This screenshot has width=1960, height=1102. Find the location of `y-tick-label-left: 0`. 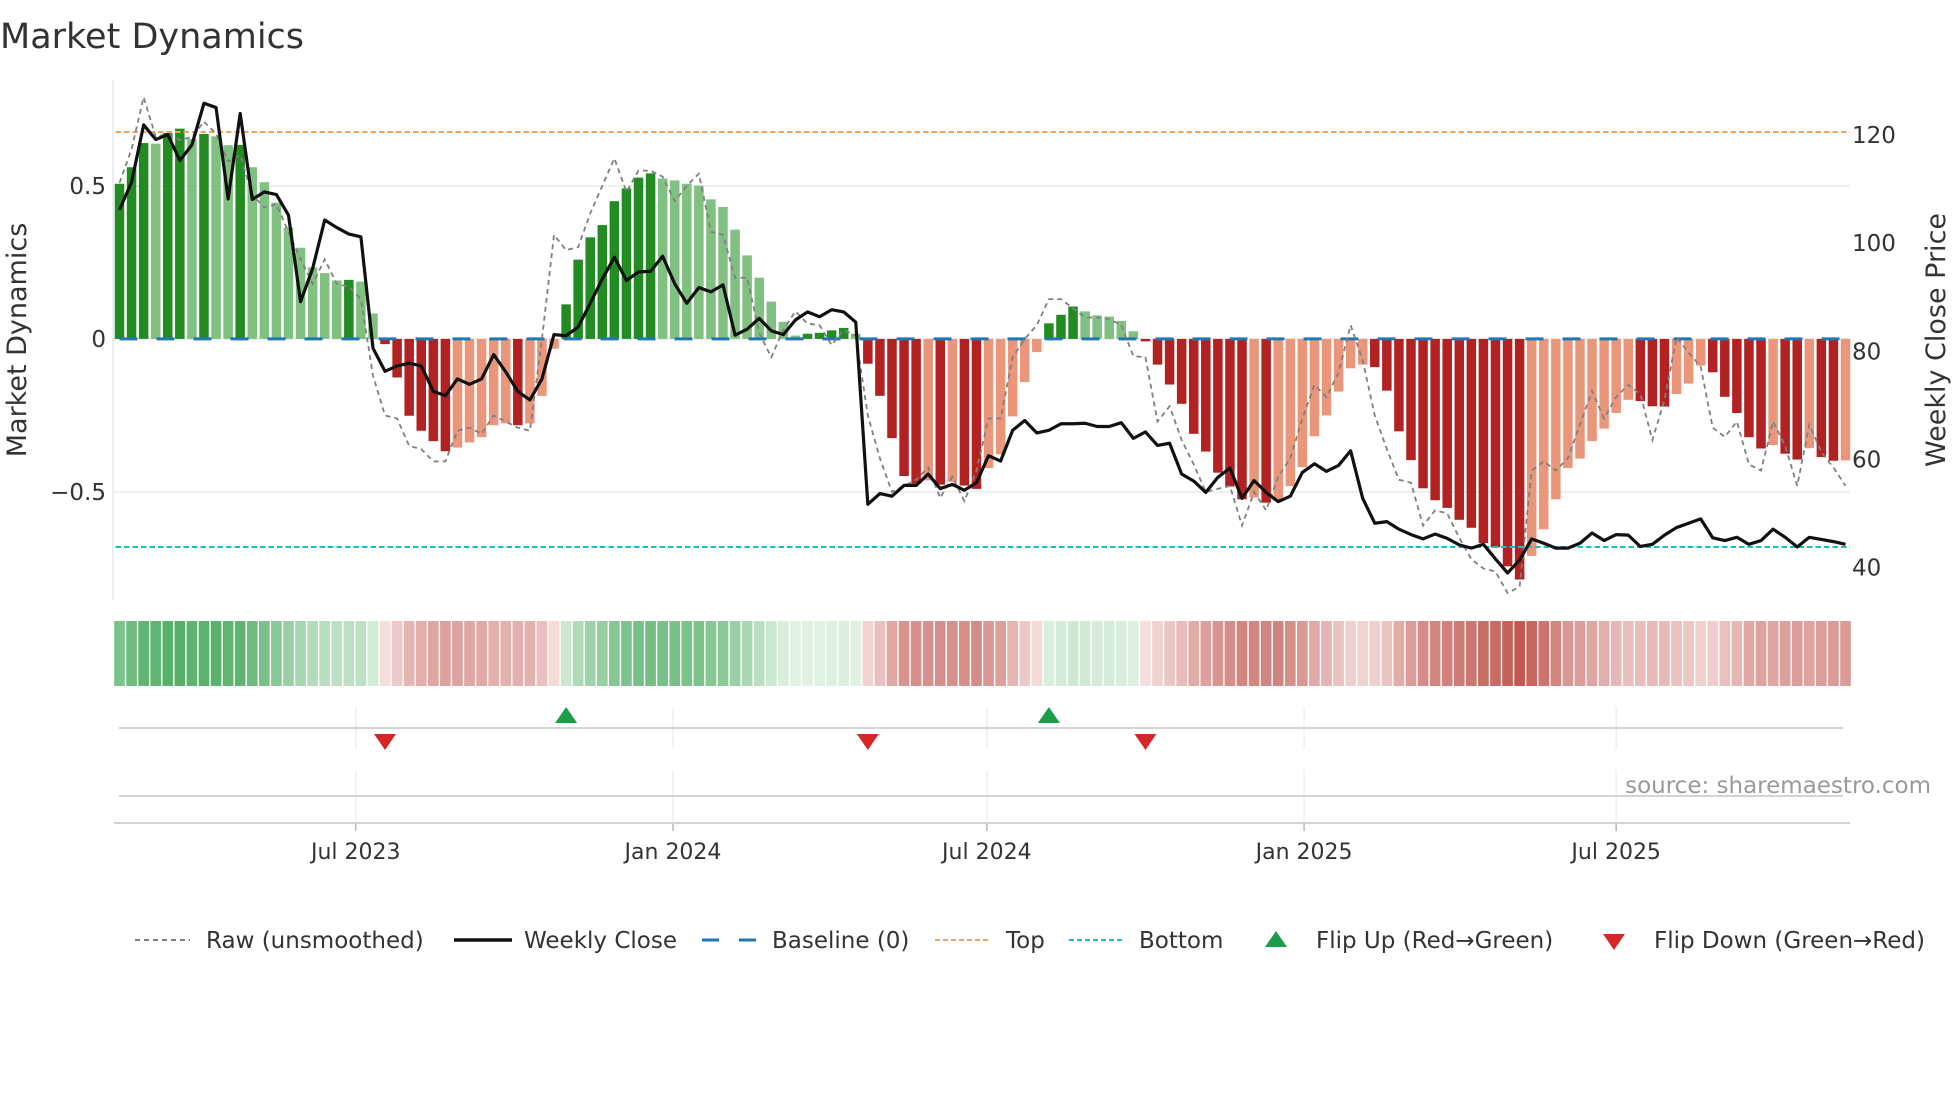

y-tick-label-left: 0 is located at coordinates (98, 340).